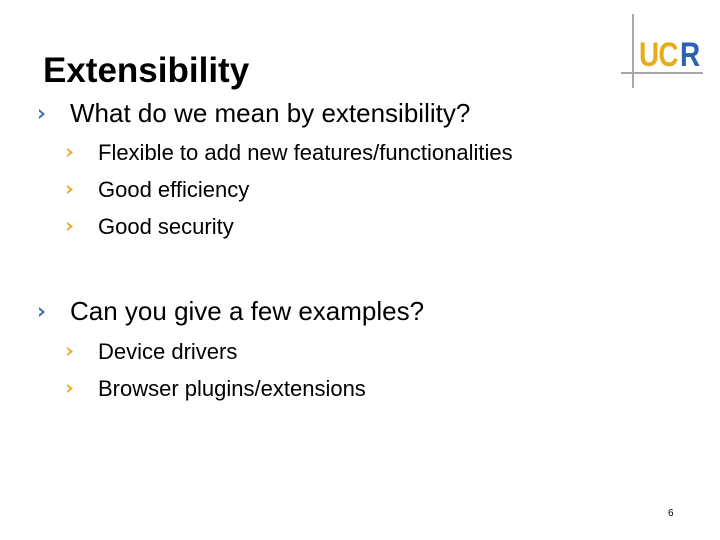  I want to click on sub-bullet-item: Browser plugins/extensions, so click(232, 388).